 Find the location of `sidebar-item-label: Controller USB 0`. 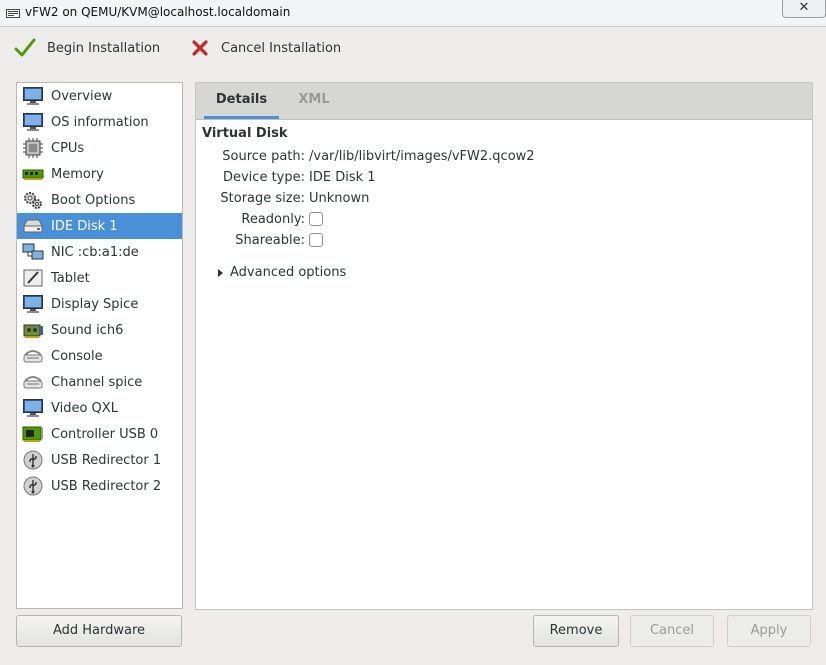

sidebar-item-label: Controller USB 0 is located at coordinates (105, 434).